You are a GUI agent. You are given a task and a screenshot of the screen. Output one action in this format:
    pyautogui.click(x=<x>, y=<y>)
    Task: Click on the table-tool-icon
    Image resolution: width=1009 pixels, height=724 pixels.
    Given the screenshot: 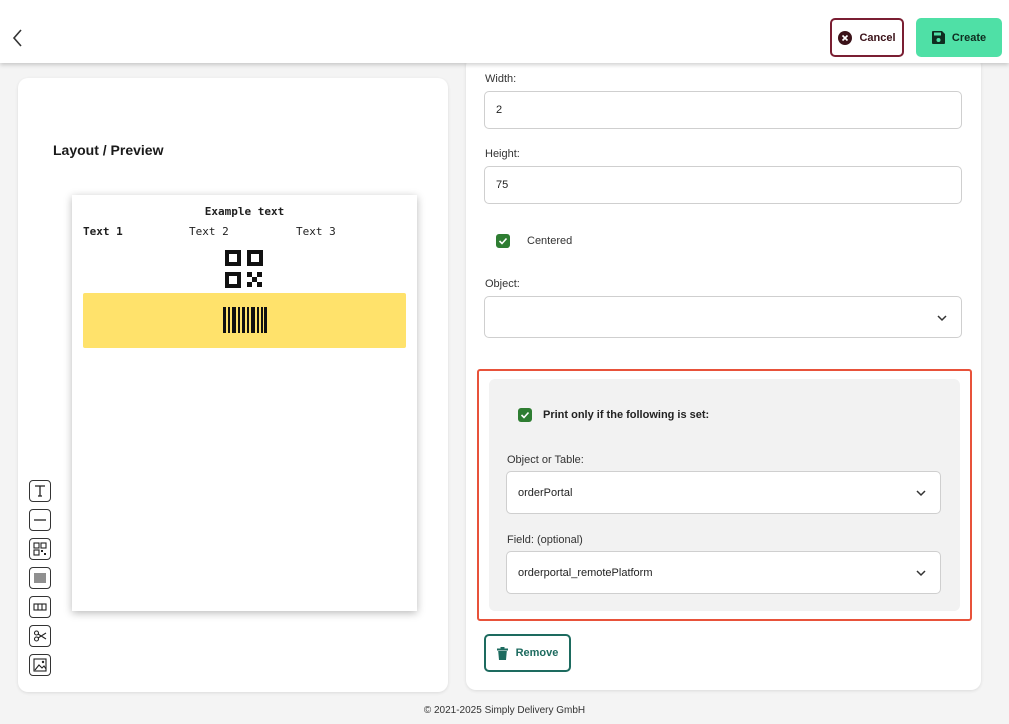 What is the action you would take?
    pyautogui.click(x=40, y=607)
    